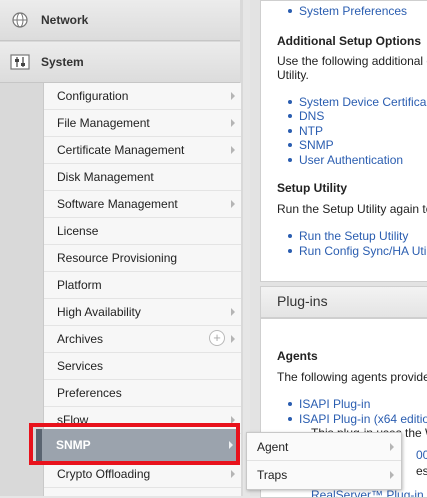 The height and width of the screenshot is (498, 427). What do you see at coordinates (217, 338) in the screenshot?
I see `add-icon: +` at bounding box center [217, 338].